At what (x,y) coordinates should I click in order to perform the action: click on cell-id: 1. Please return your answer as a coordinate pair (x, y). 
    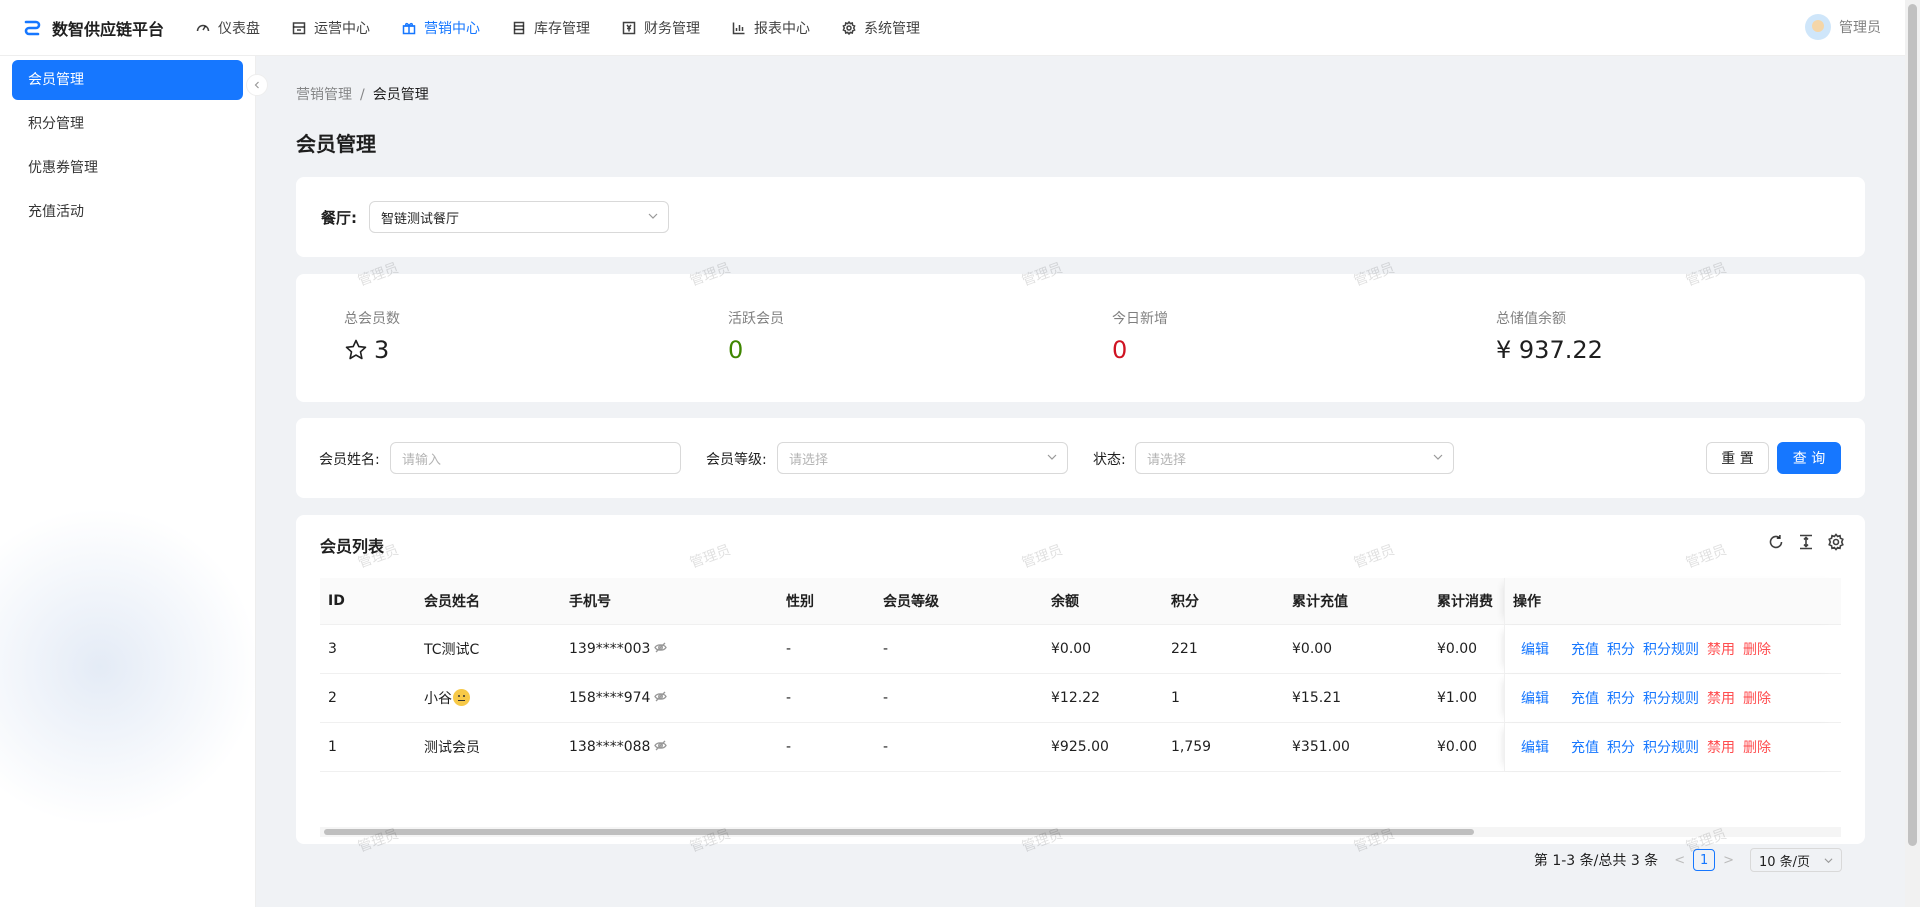
    Looking at the image, I should click on (332, 747).